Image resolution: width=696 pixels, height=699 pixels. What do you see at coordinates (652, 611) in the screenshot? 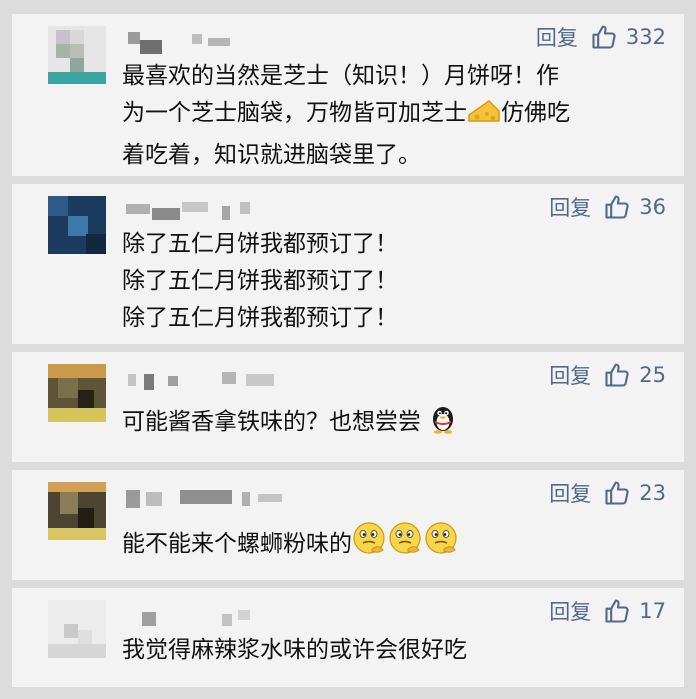
I see `like-count: 17` at bounding box center [652, 611].